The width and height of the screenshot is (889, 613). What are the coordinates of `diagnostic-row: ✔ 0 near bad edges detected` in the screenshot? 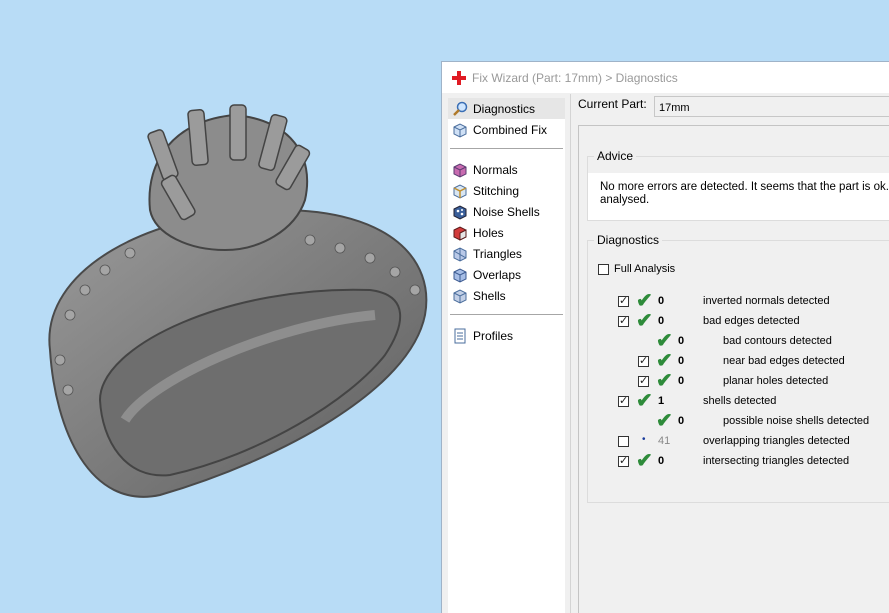 It's located at (738, 361).